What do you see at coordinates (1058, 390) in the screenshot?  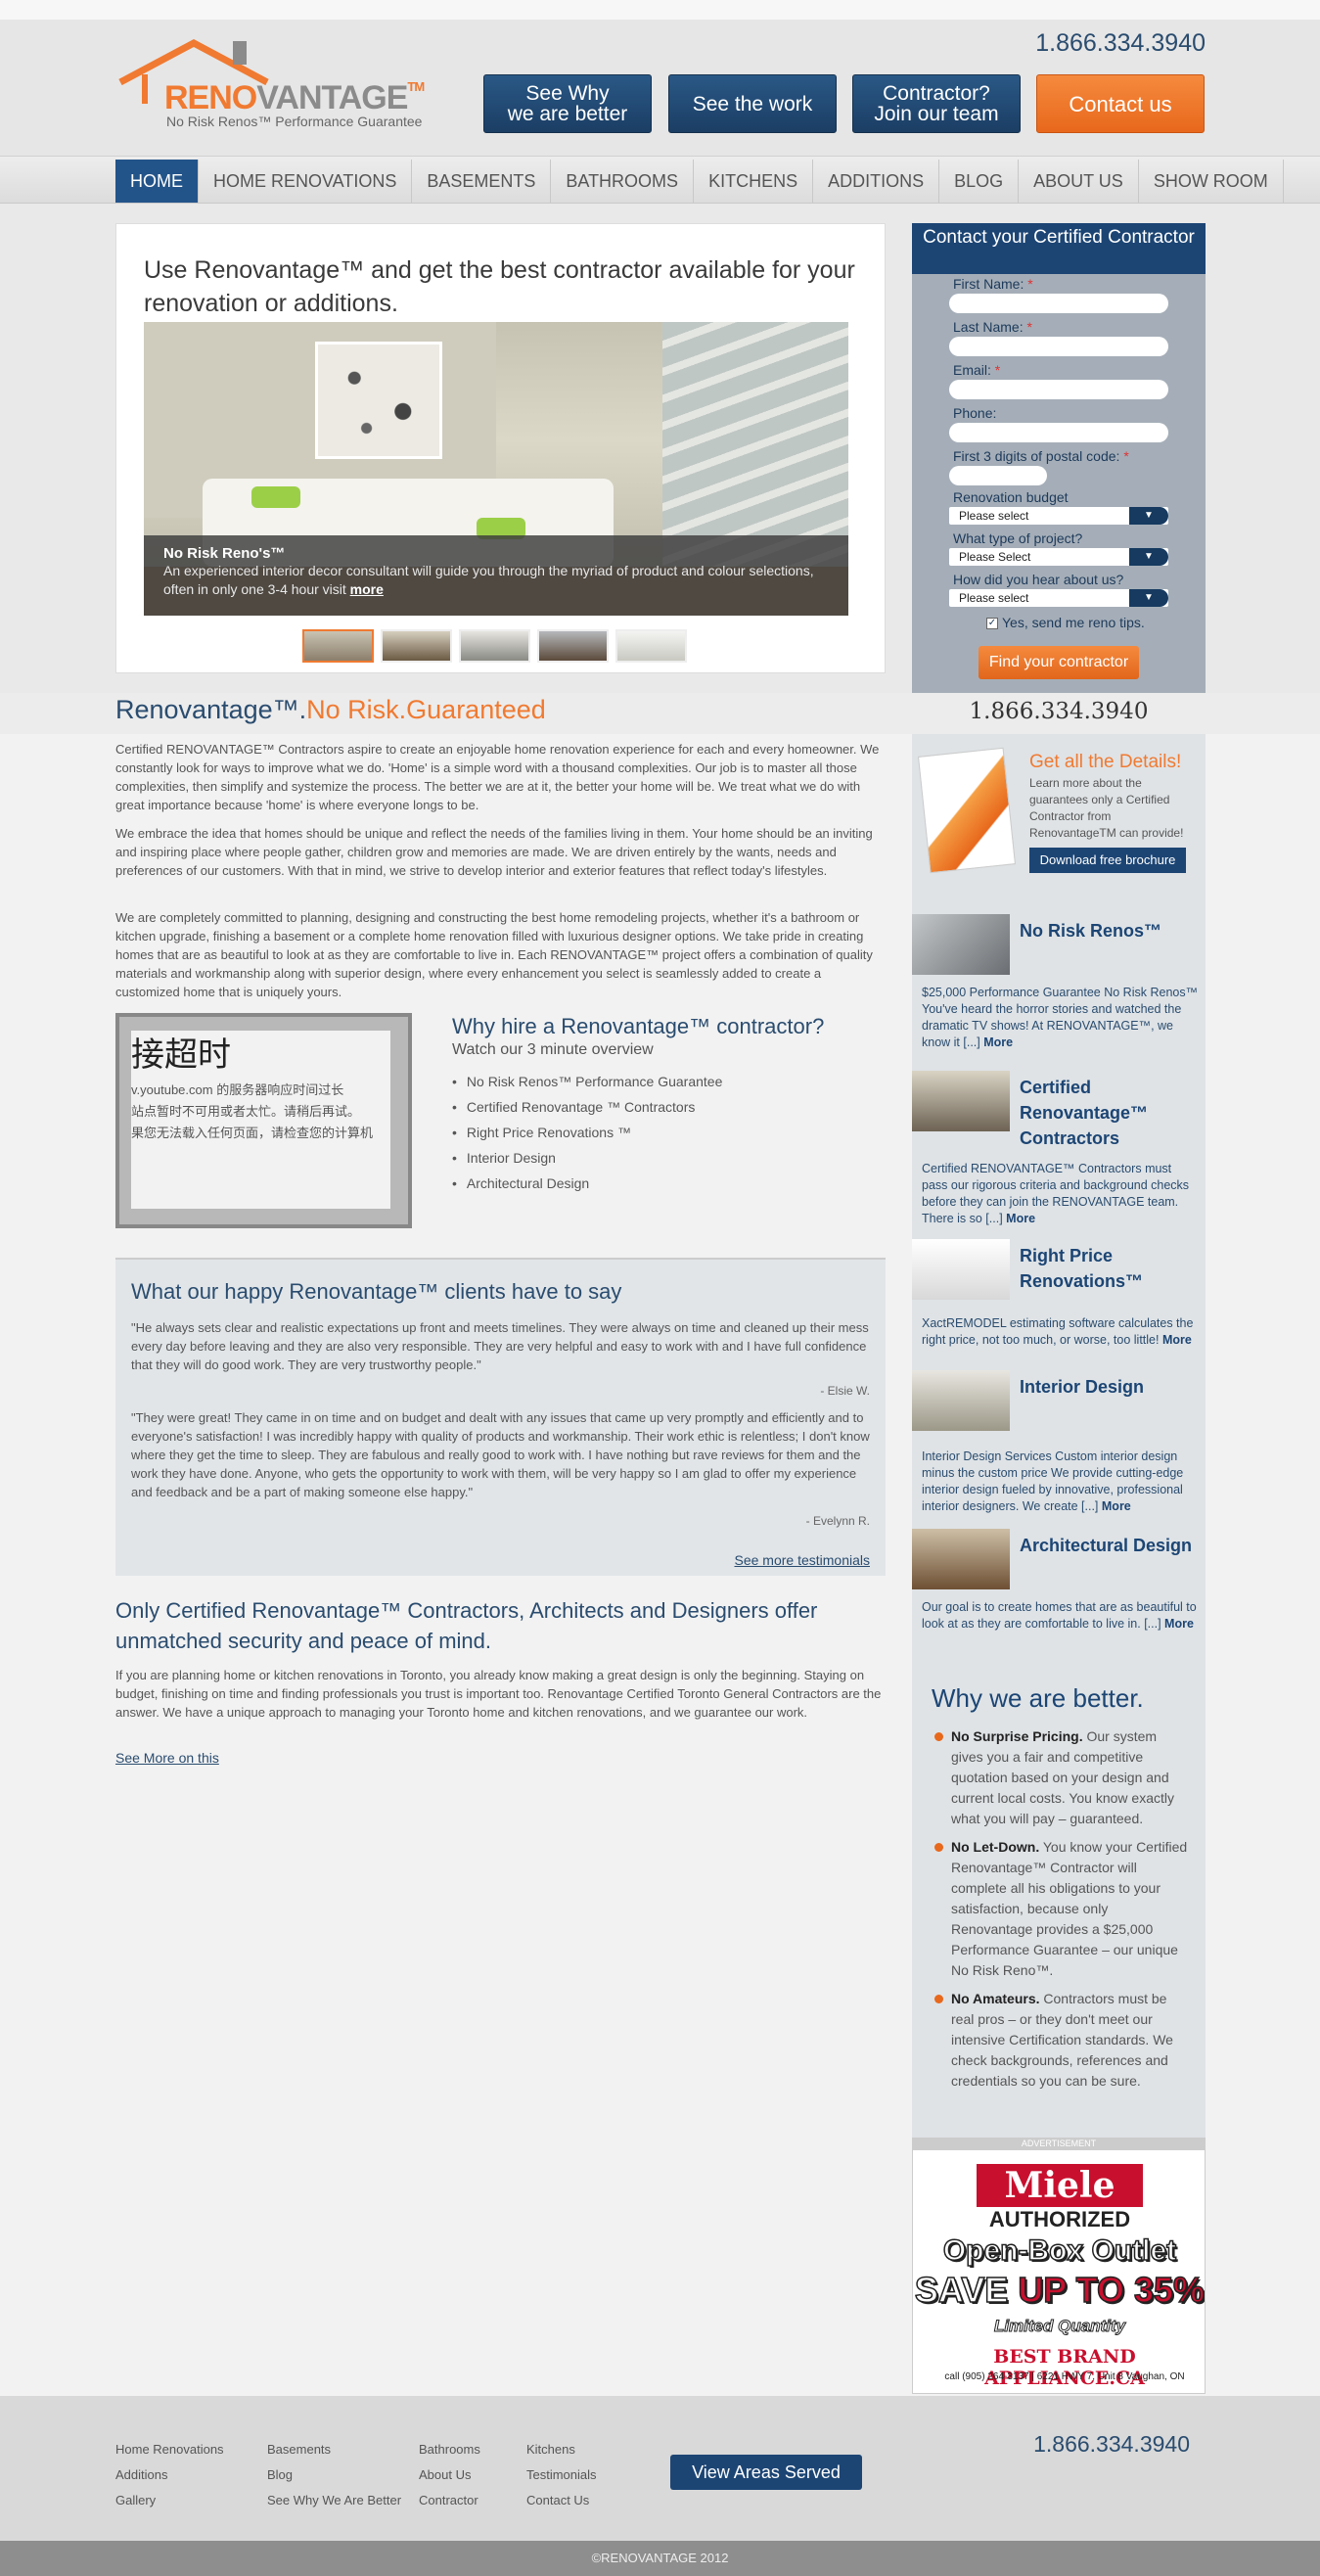 I see `email-field` at bounding box center [1058, 390].